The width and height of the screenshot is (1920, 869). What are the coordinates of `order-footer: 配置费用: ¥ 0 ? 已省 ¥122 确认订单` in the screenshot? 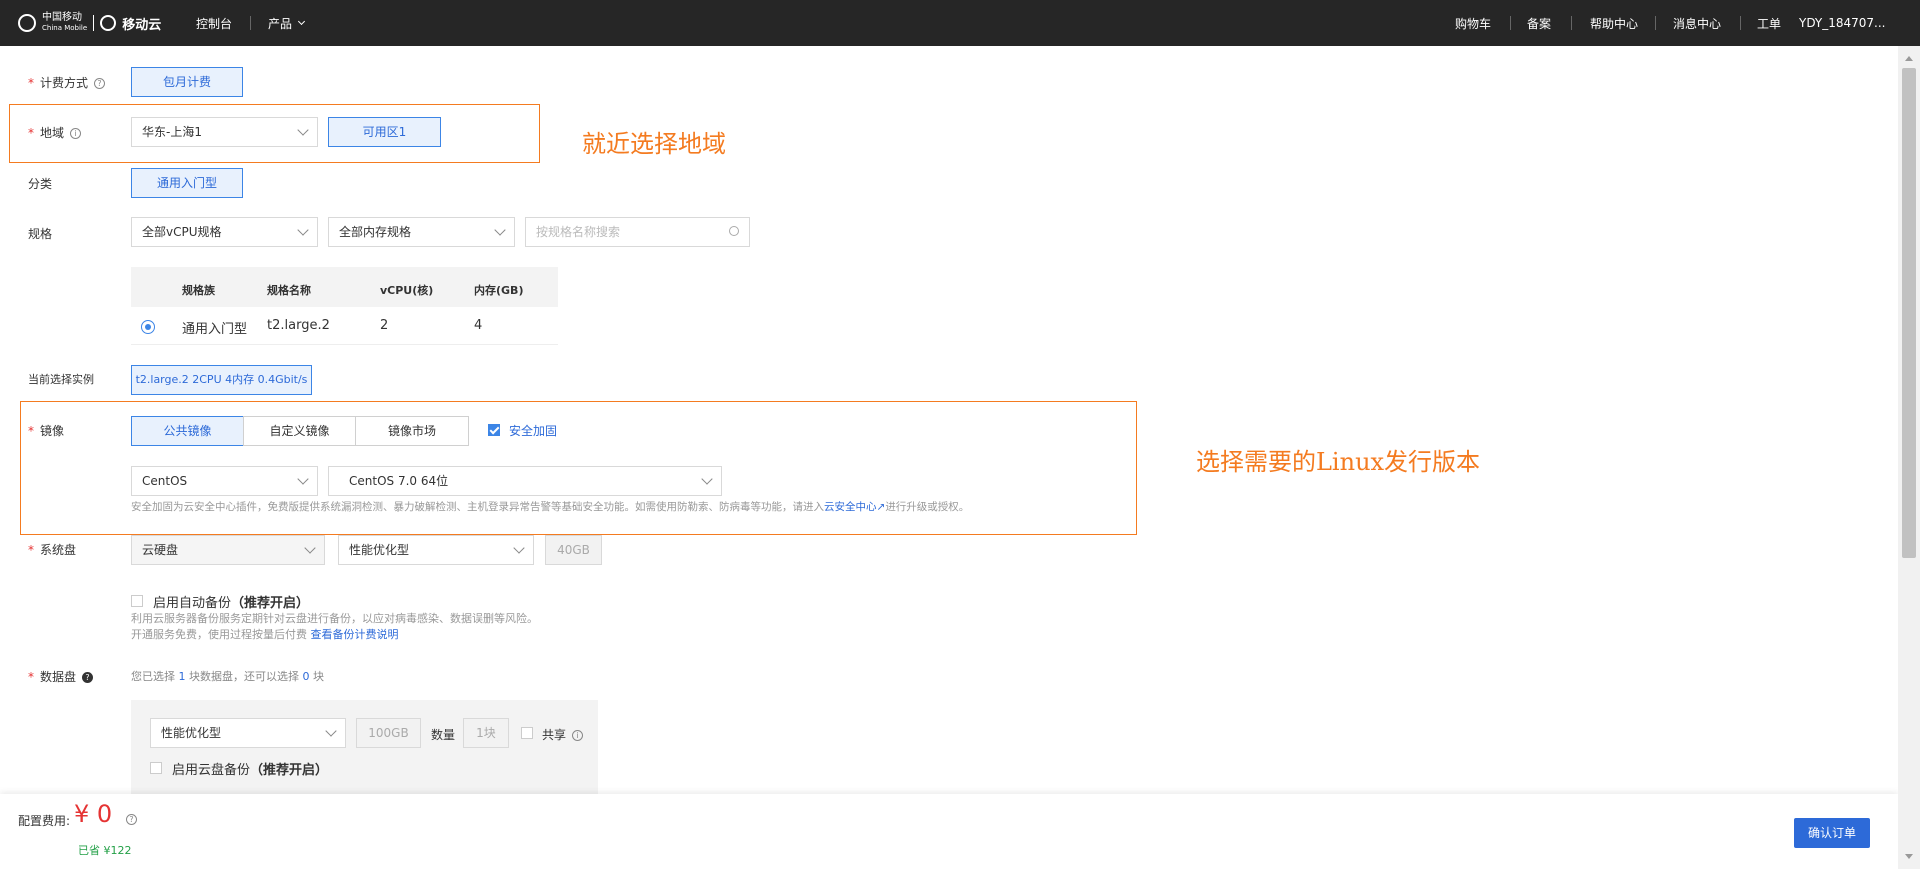 It's located at (949, 831).